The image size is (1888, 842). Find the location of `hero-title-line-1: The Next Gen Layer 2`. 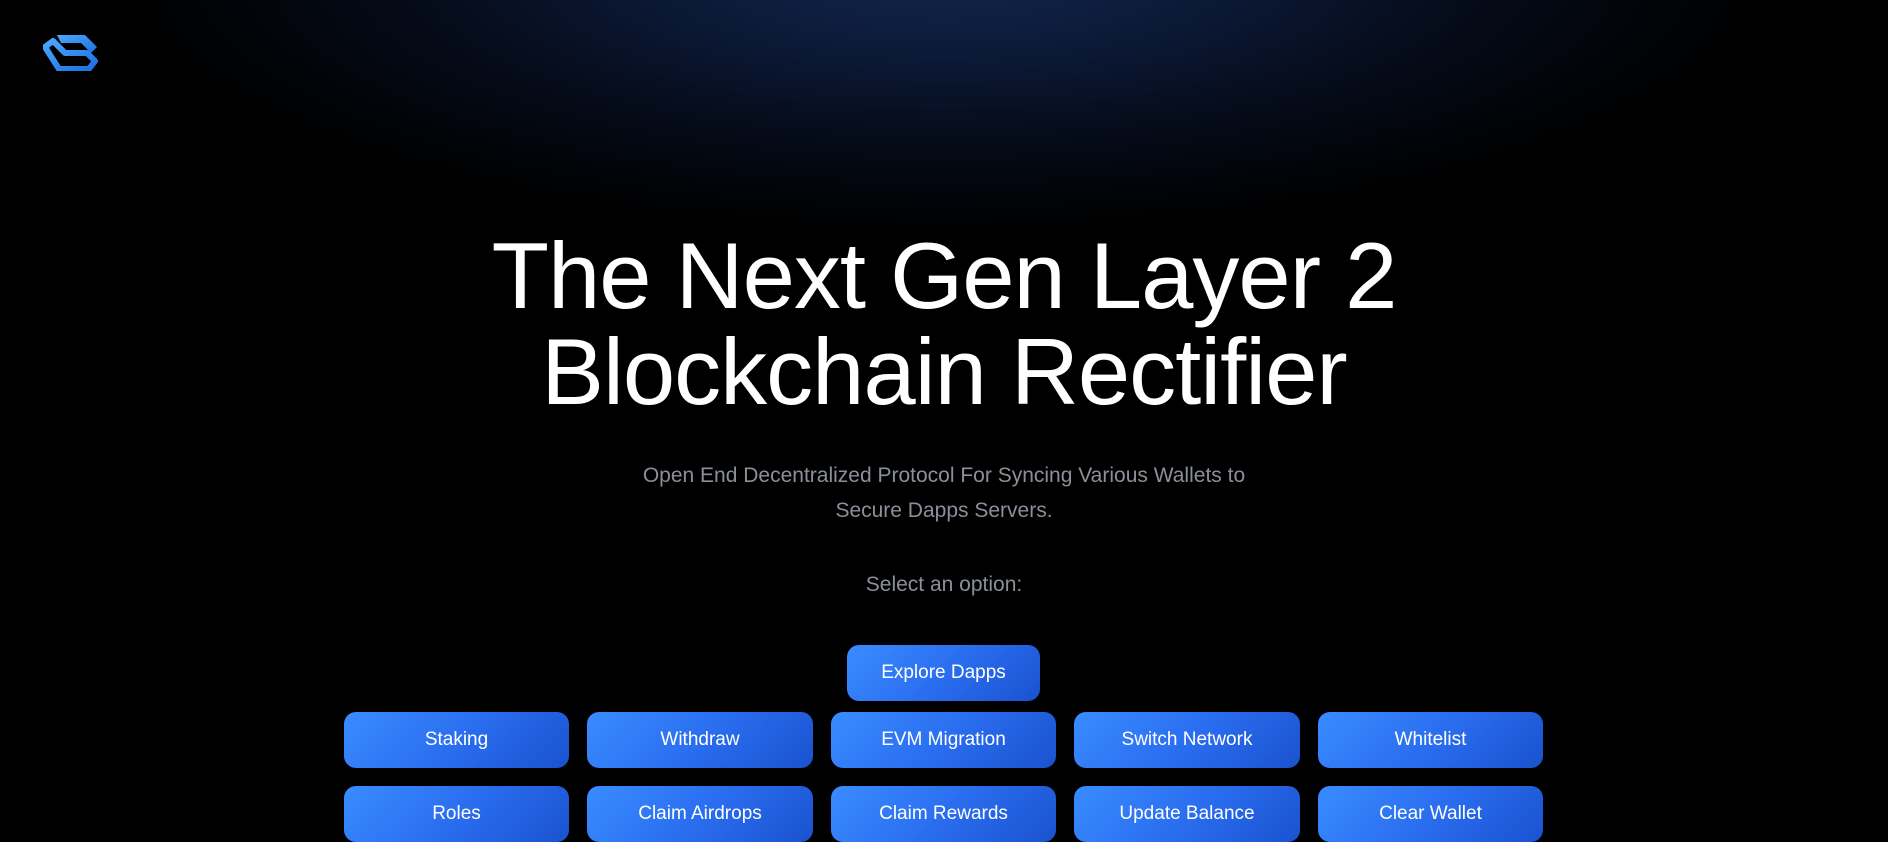

hero-title-line-1: The Next Gen Layer 2 is located at coordinates (944, 275).